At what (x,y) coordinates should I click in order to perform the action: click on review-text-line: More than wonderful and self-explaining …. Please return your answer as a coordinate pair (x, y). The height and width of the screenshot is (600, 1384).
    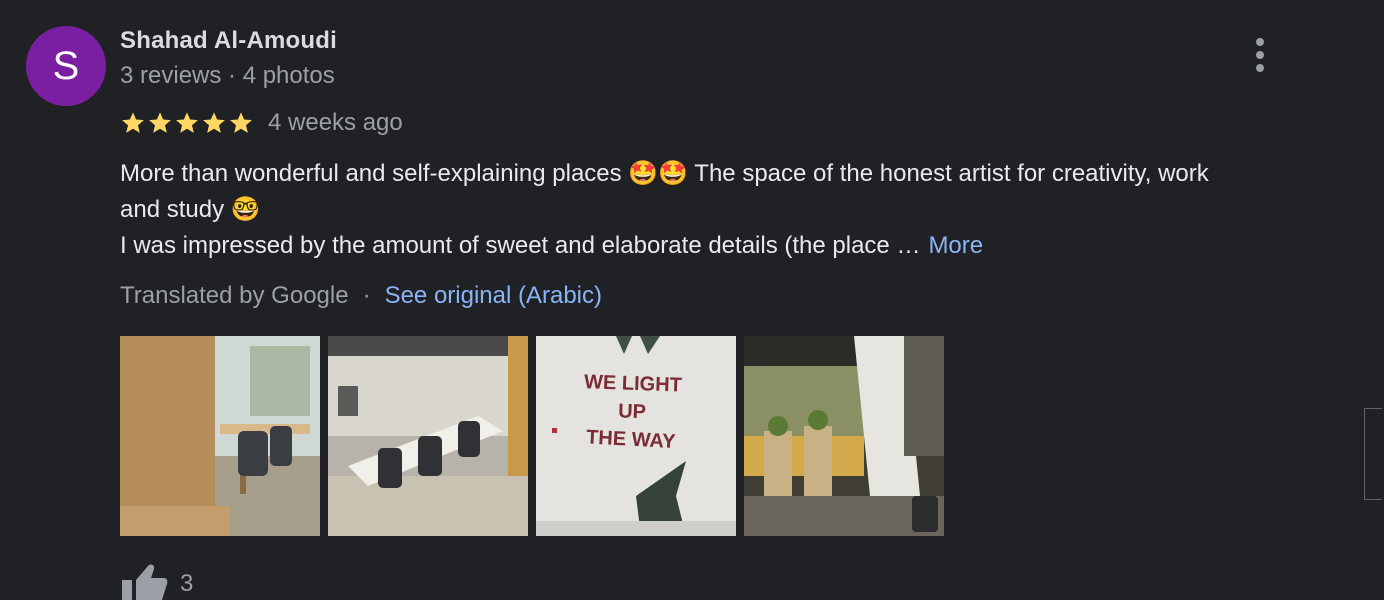
    Looking at the image, I should click on (664, 173).